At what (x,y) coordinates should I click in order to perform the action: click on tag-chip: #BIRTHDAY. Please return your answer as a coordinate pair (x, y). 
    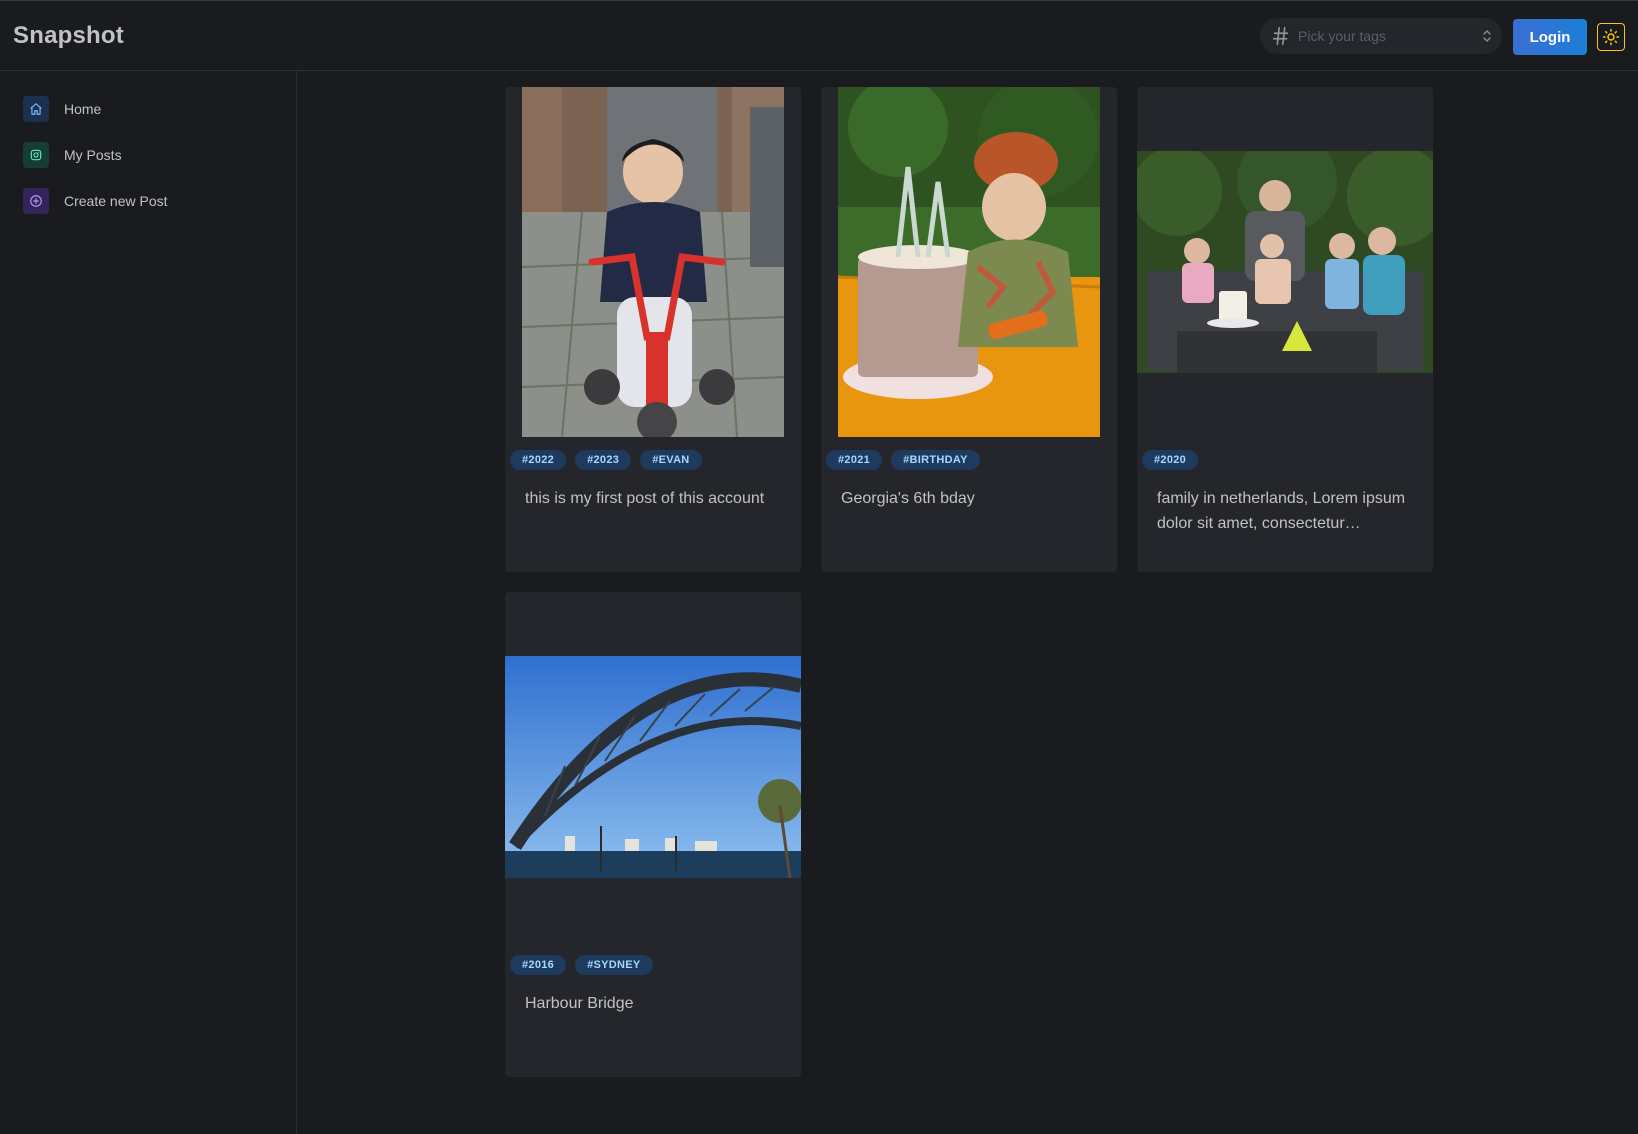
    Looking at the image, I should click on (935, 460).